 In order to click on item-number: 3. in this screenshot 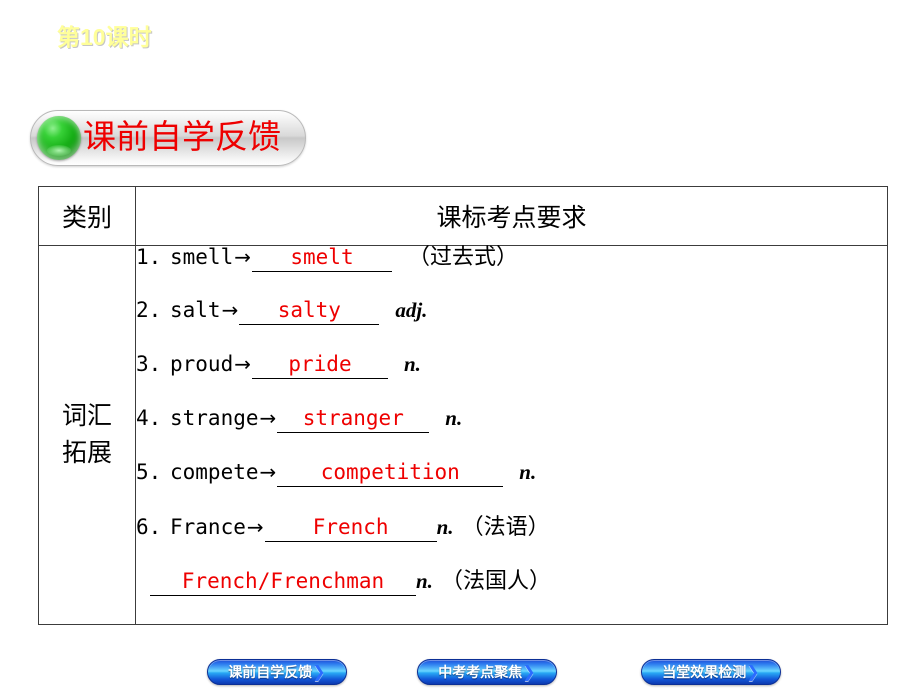, I will do `click(149, 364)`.